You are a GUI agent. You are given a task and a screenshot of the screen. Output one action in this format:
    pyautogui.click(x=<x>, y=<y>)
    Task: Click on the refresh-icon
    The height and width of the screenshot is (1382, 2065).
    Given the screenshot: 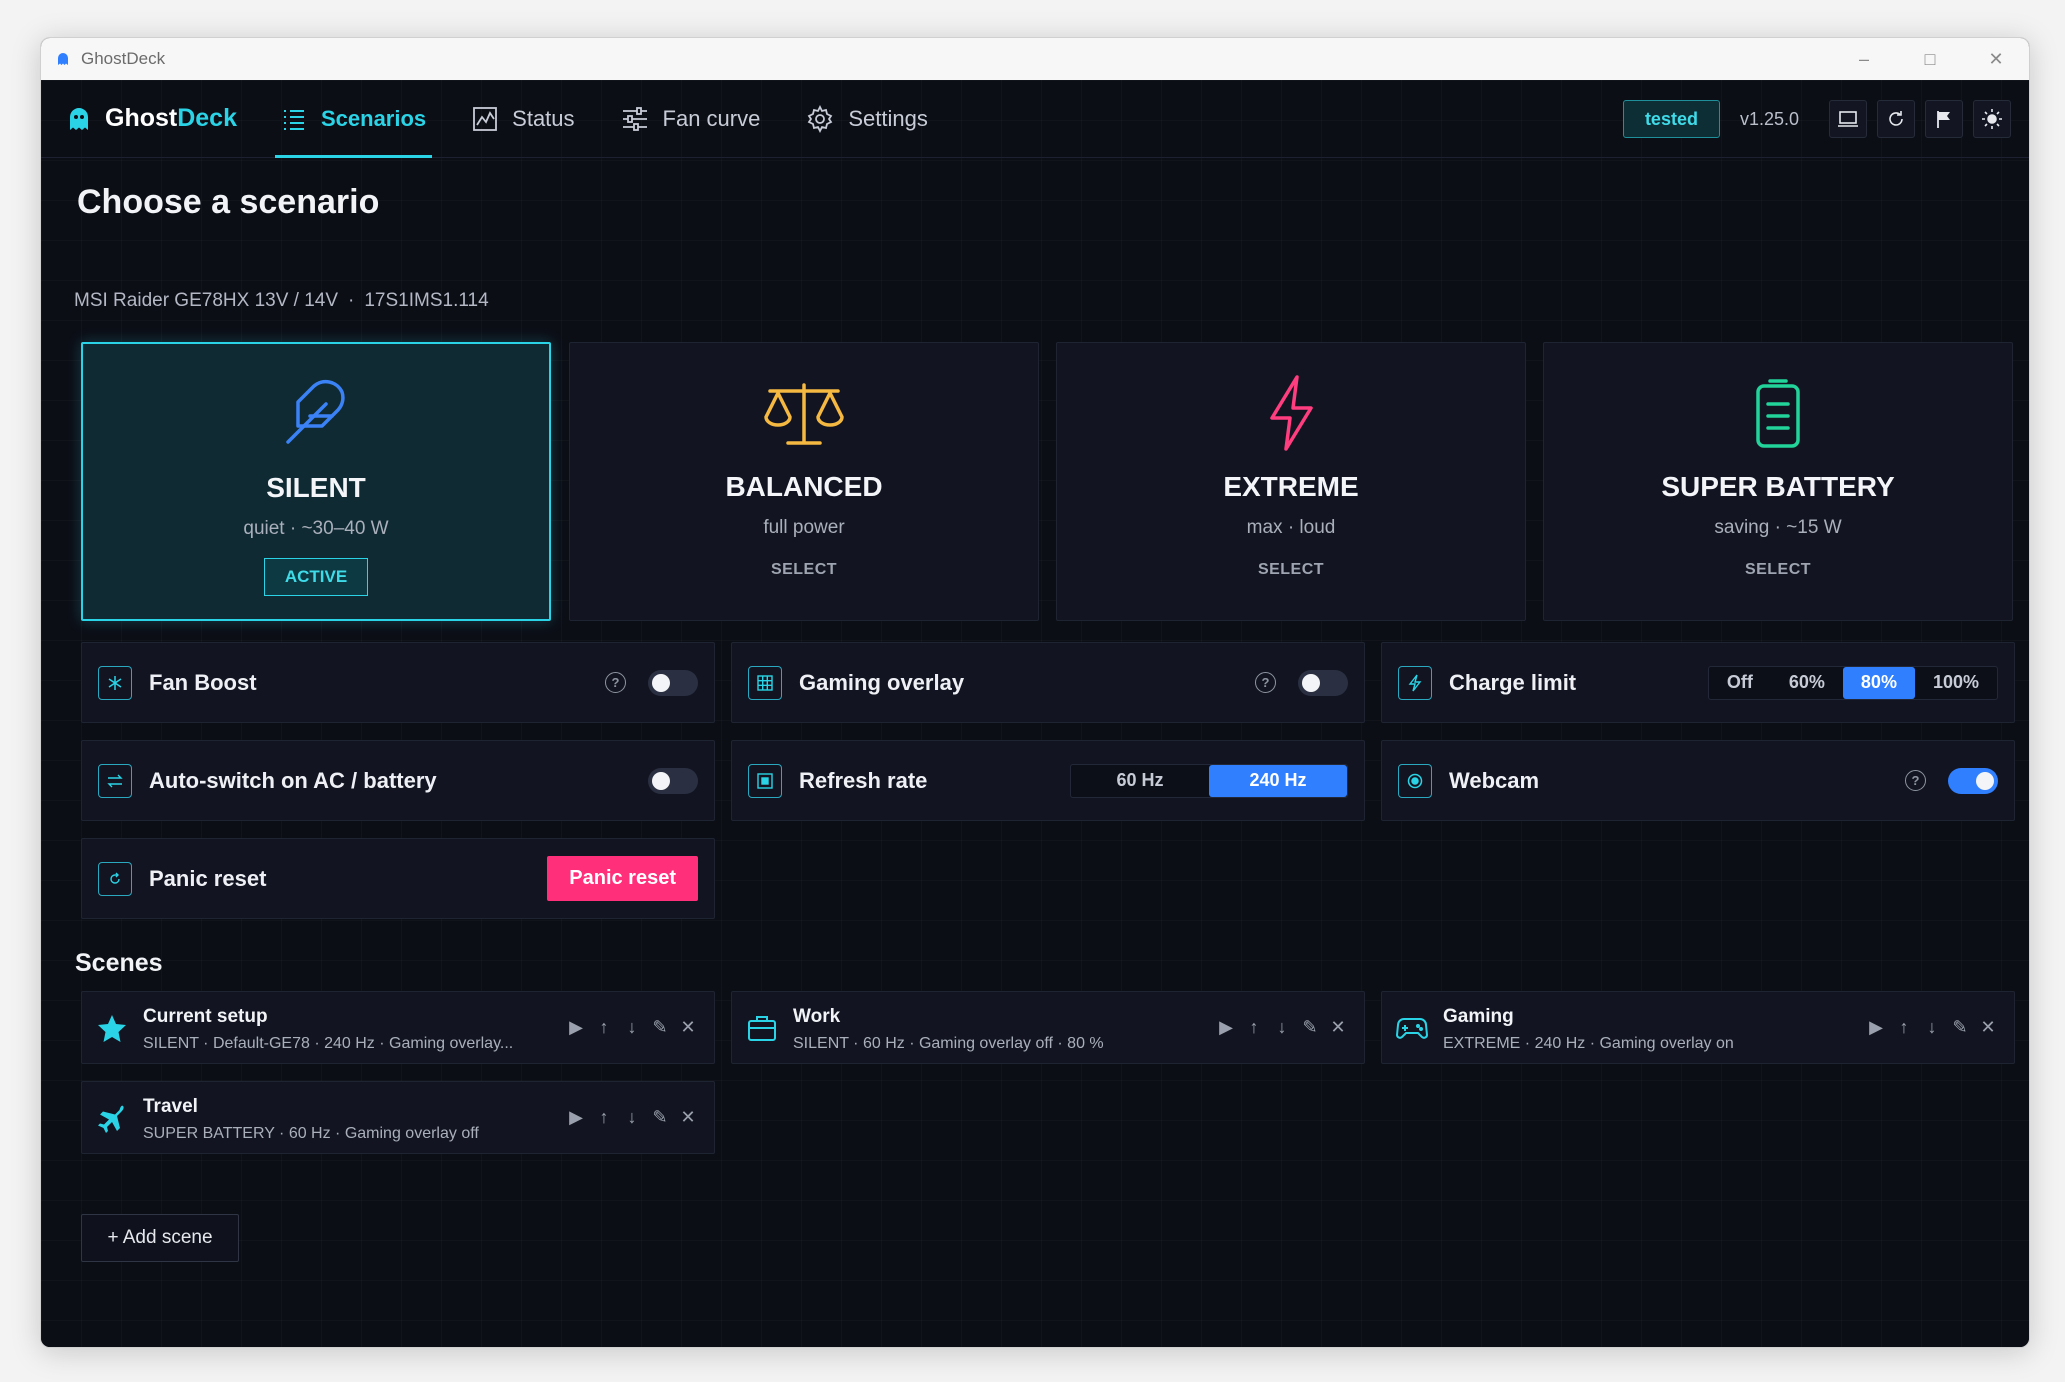 What is the action you would take?
    pyautogui.click(x=1896, y=118)
    